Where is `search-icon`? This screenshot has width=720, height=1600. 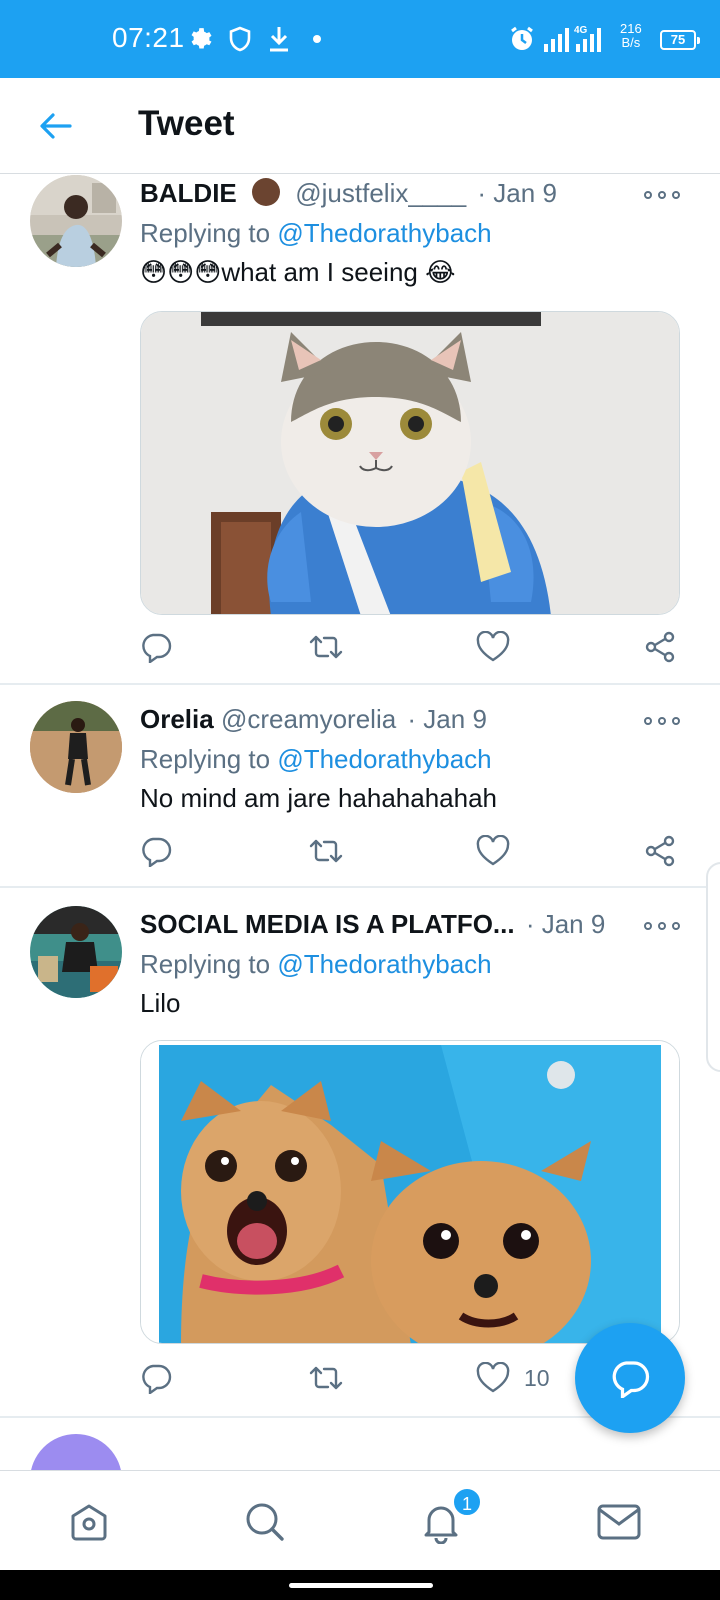 search-icon is located at coordinates (265, 1522).